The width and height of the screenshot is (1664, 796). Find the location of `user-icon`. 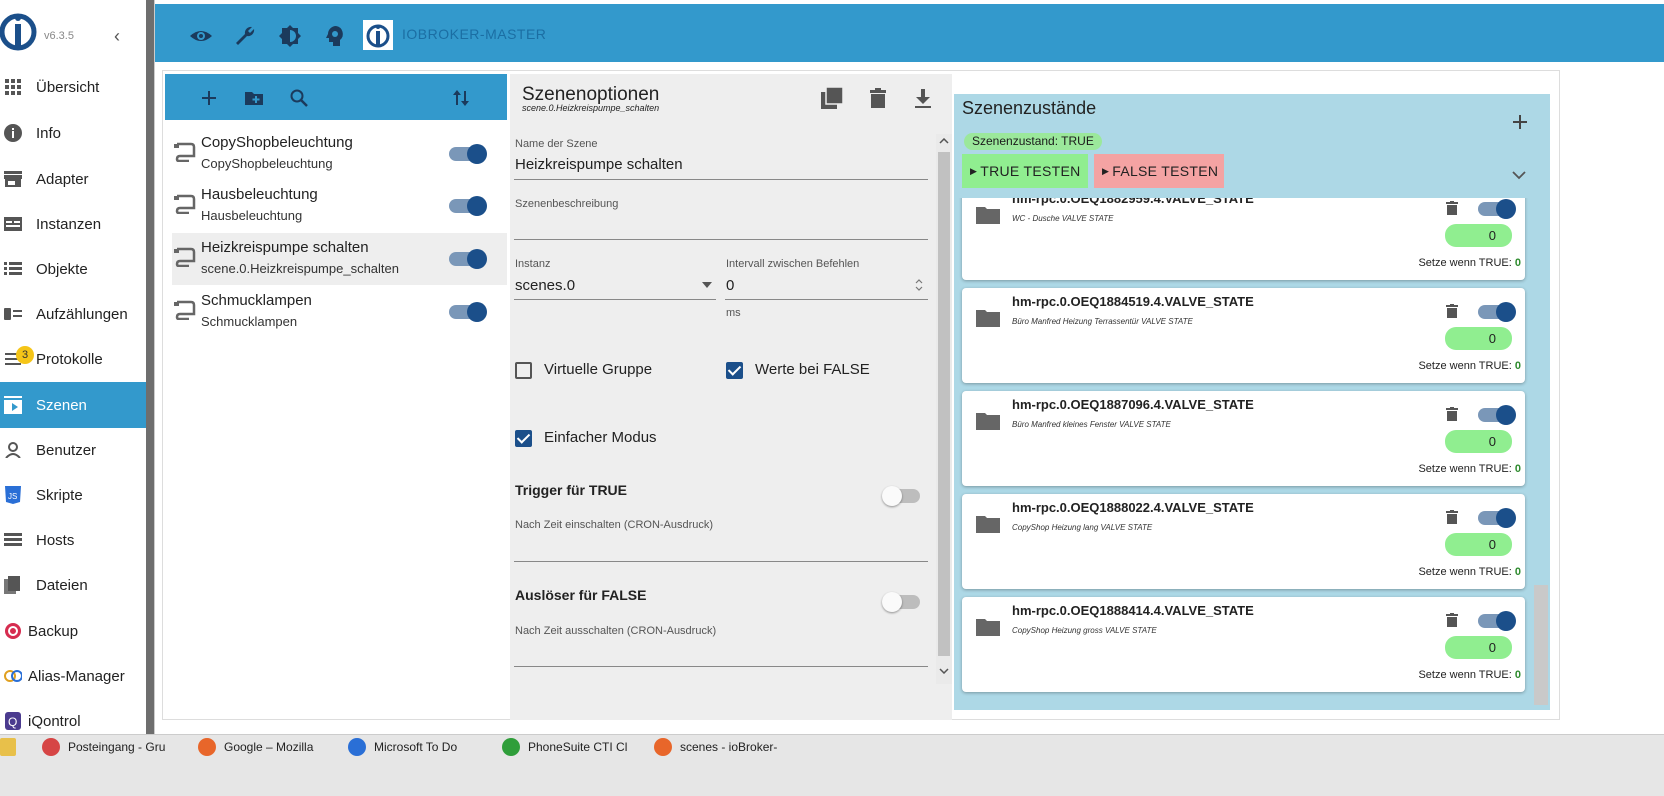

user-icon is located at coordinates (13, 450).